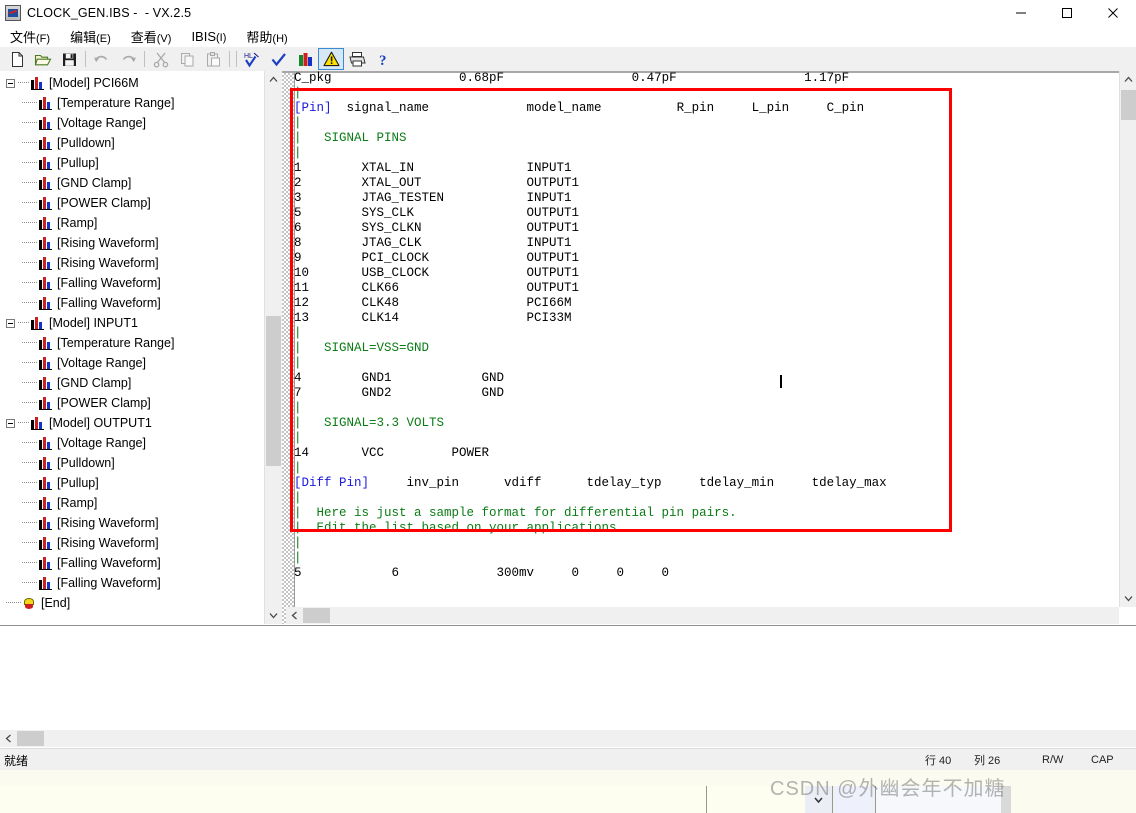  Describe the element at coordinates (132, 323) in the screenshot. I see `tree-item: [Model] INPUT1` at that location.